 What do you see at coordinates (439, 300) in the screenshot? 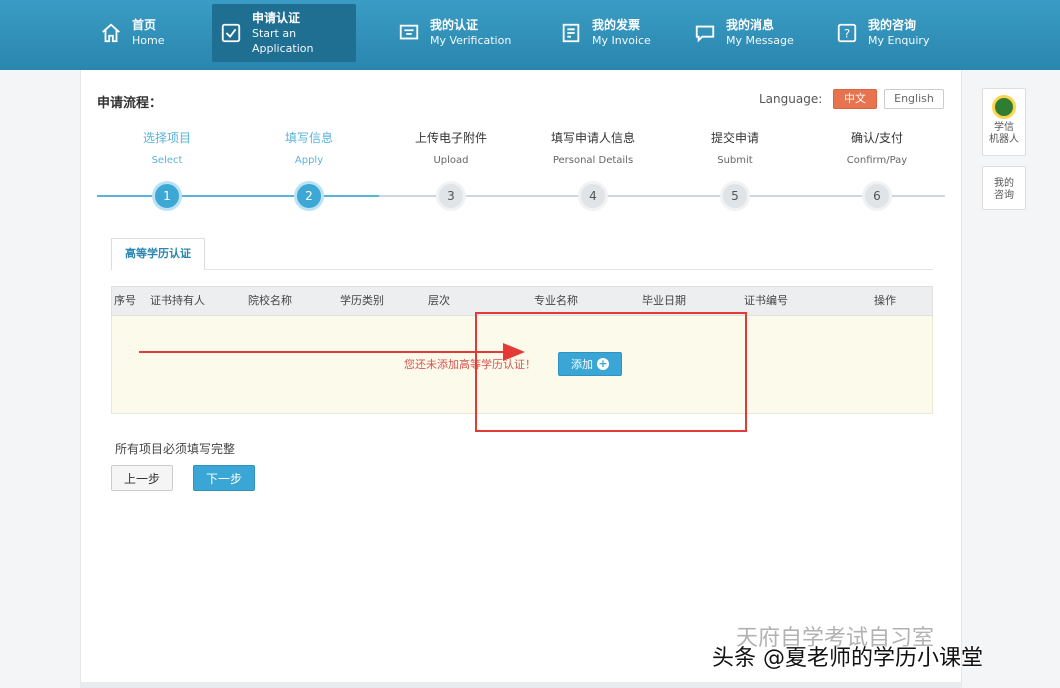
I see `column-header: 层次` at bounding box center [439, 300].